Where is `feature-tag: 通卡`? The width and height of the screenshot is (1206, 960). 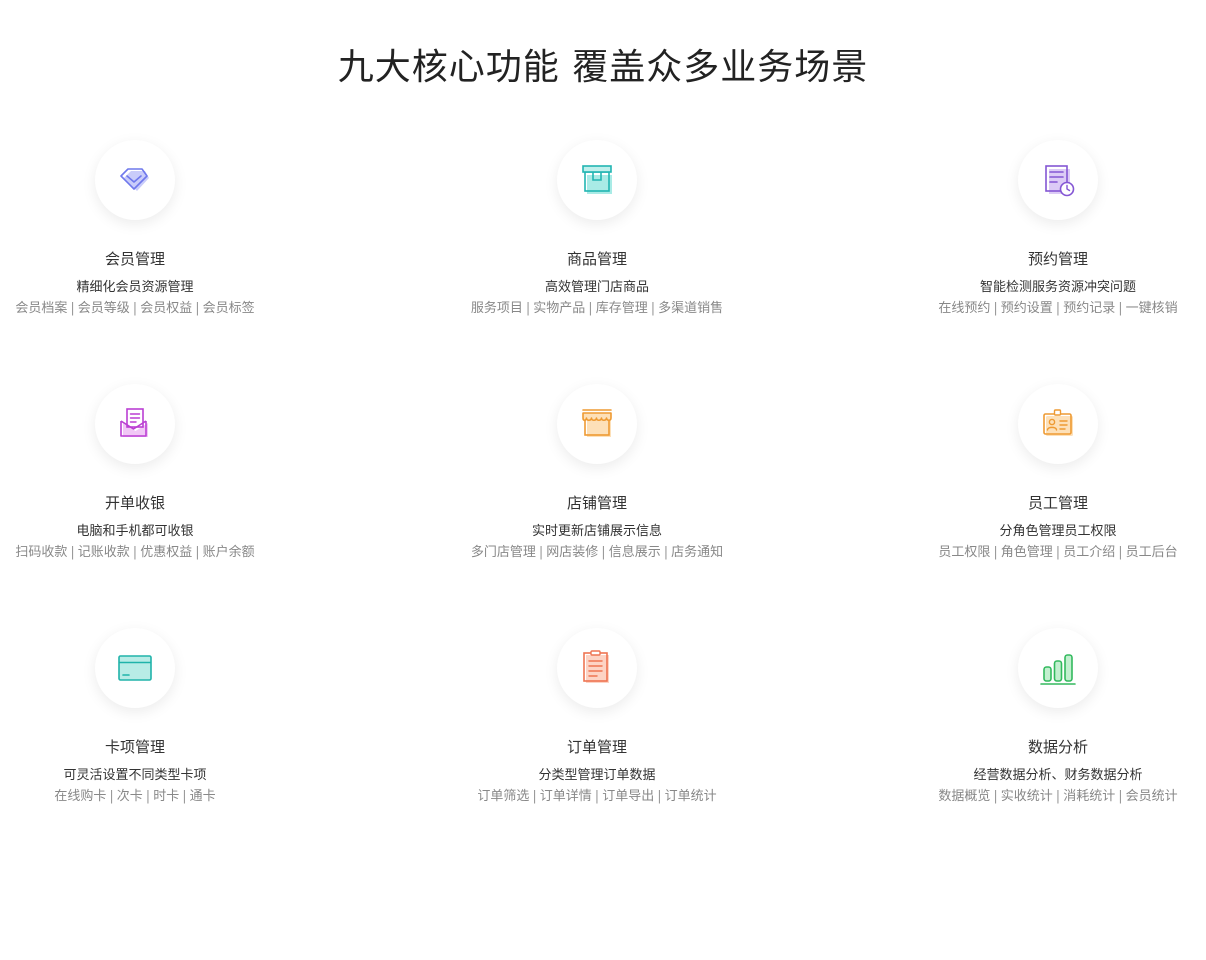
feature-tag: 通卡 is located at coordinates (203, 797).